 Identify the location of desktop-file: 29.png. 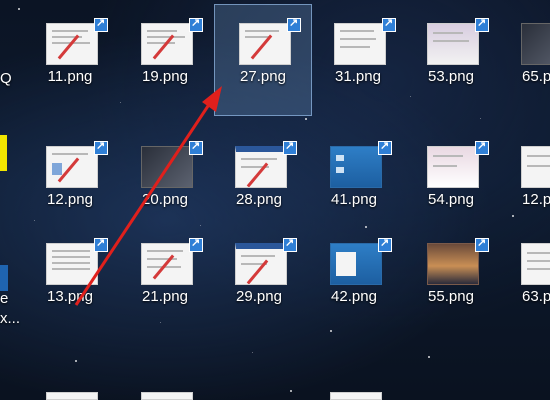
(259, 280).